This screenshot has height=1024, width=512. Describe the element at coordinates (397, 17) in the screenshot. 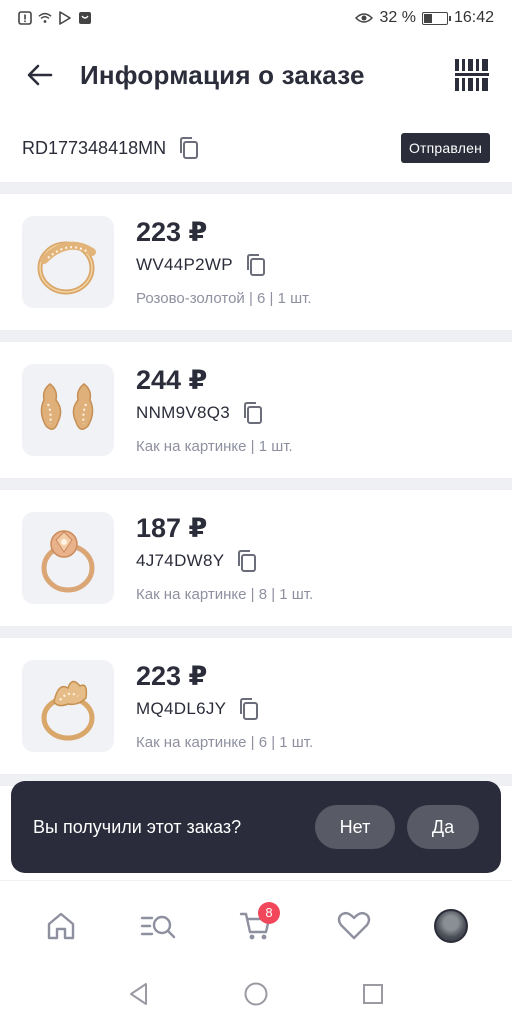

I see `battery-percent: 32 %` at that location.